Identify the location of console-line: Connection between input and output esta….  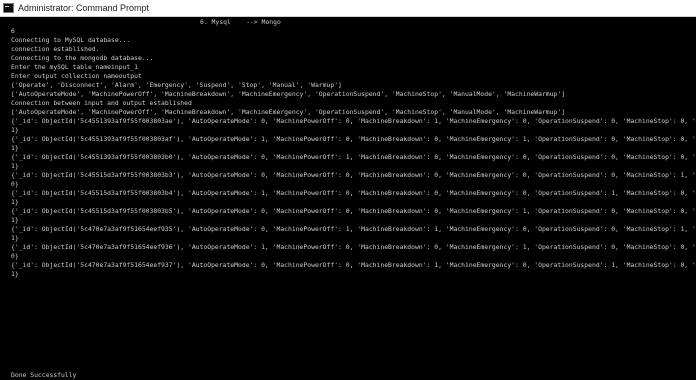
(101, 103).